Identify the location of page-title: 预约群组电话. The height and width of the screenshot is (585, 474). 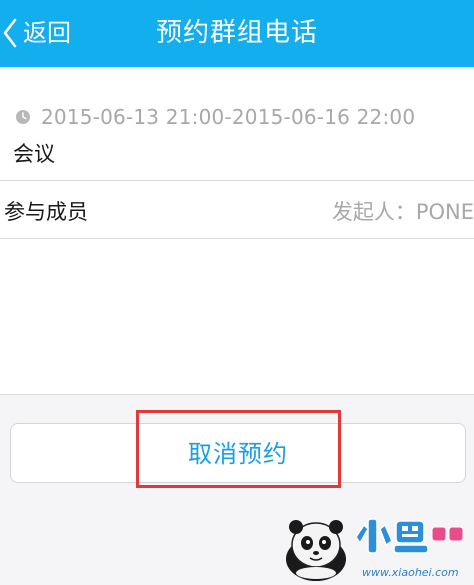
(236, 33).